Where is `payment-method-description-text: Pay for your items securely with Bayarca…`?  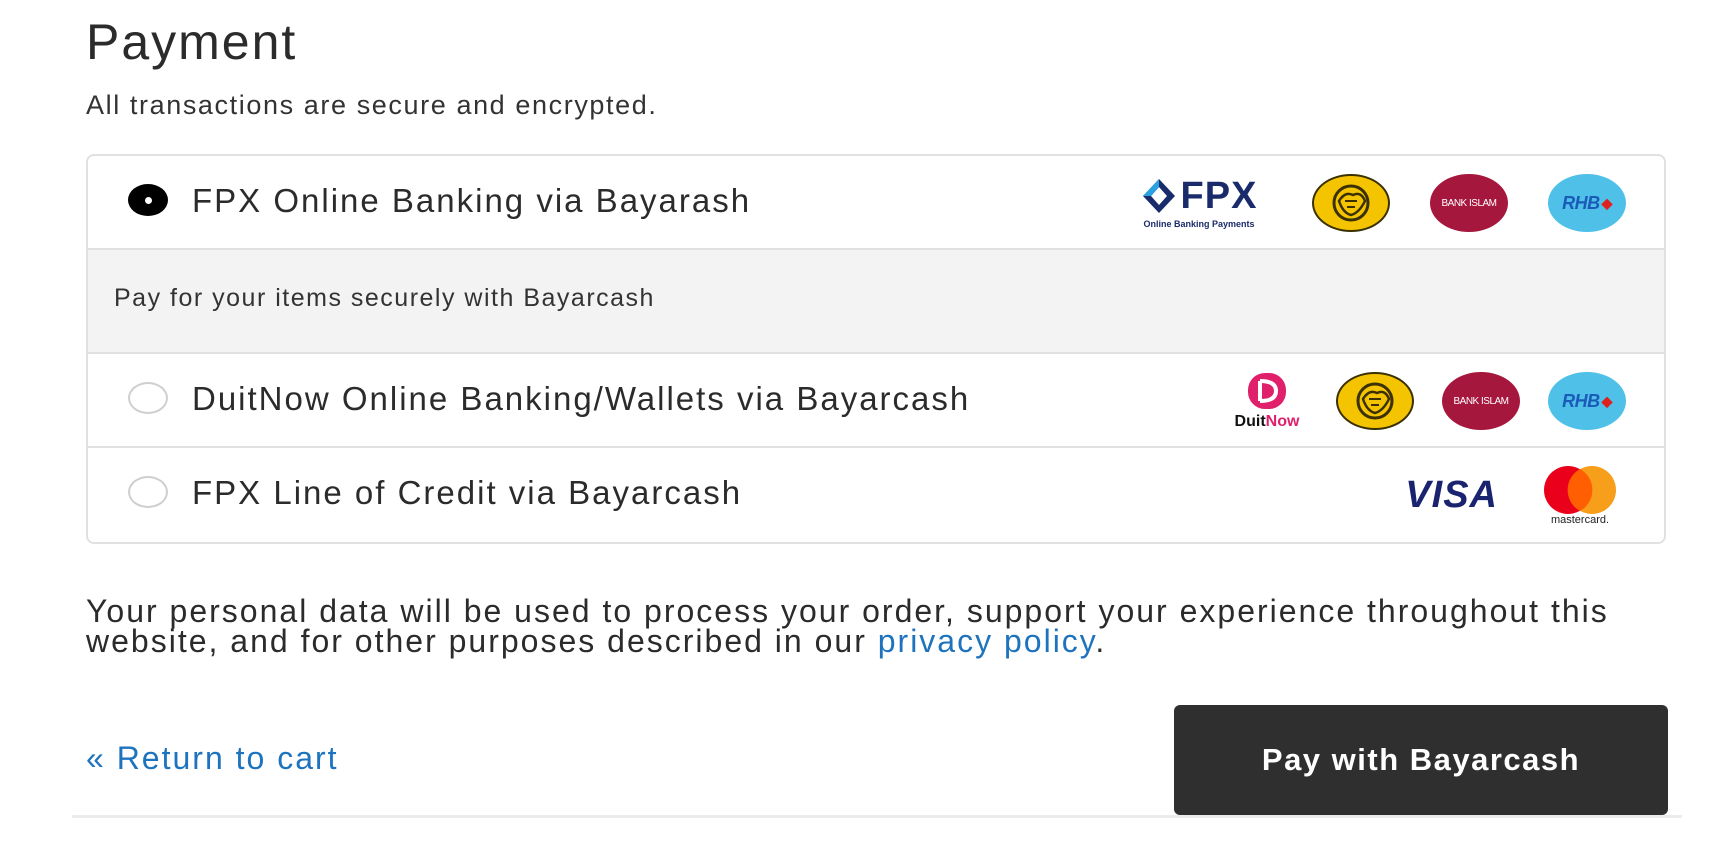 payment-method-description-text: Pay for your items securely with Bayarca… is located at coordinates (384, 298).